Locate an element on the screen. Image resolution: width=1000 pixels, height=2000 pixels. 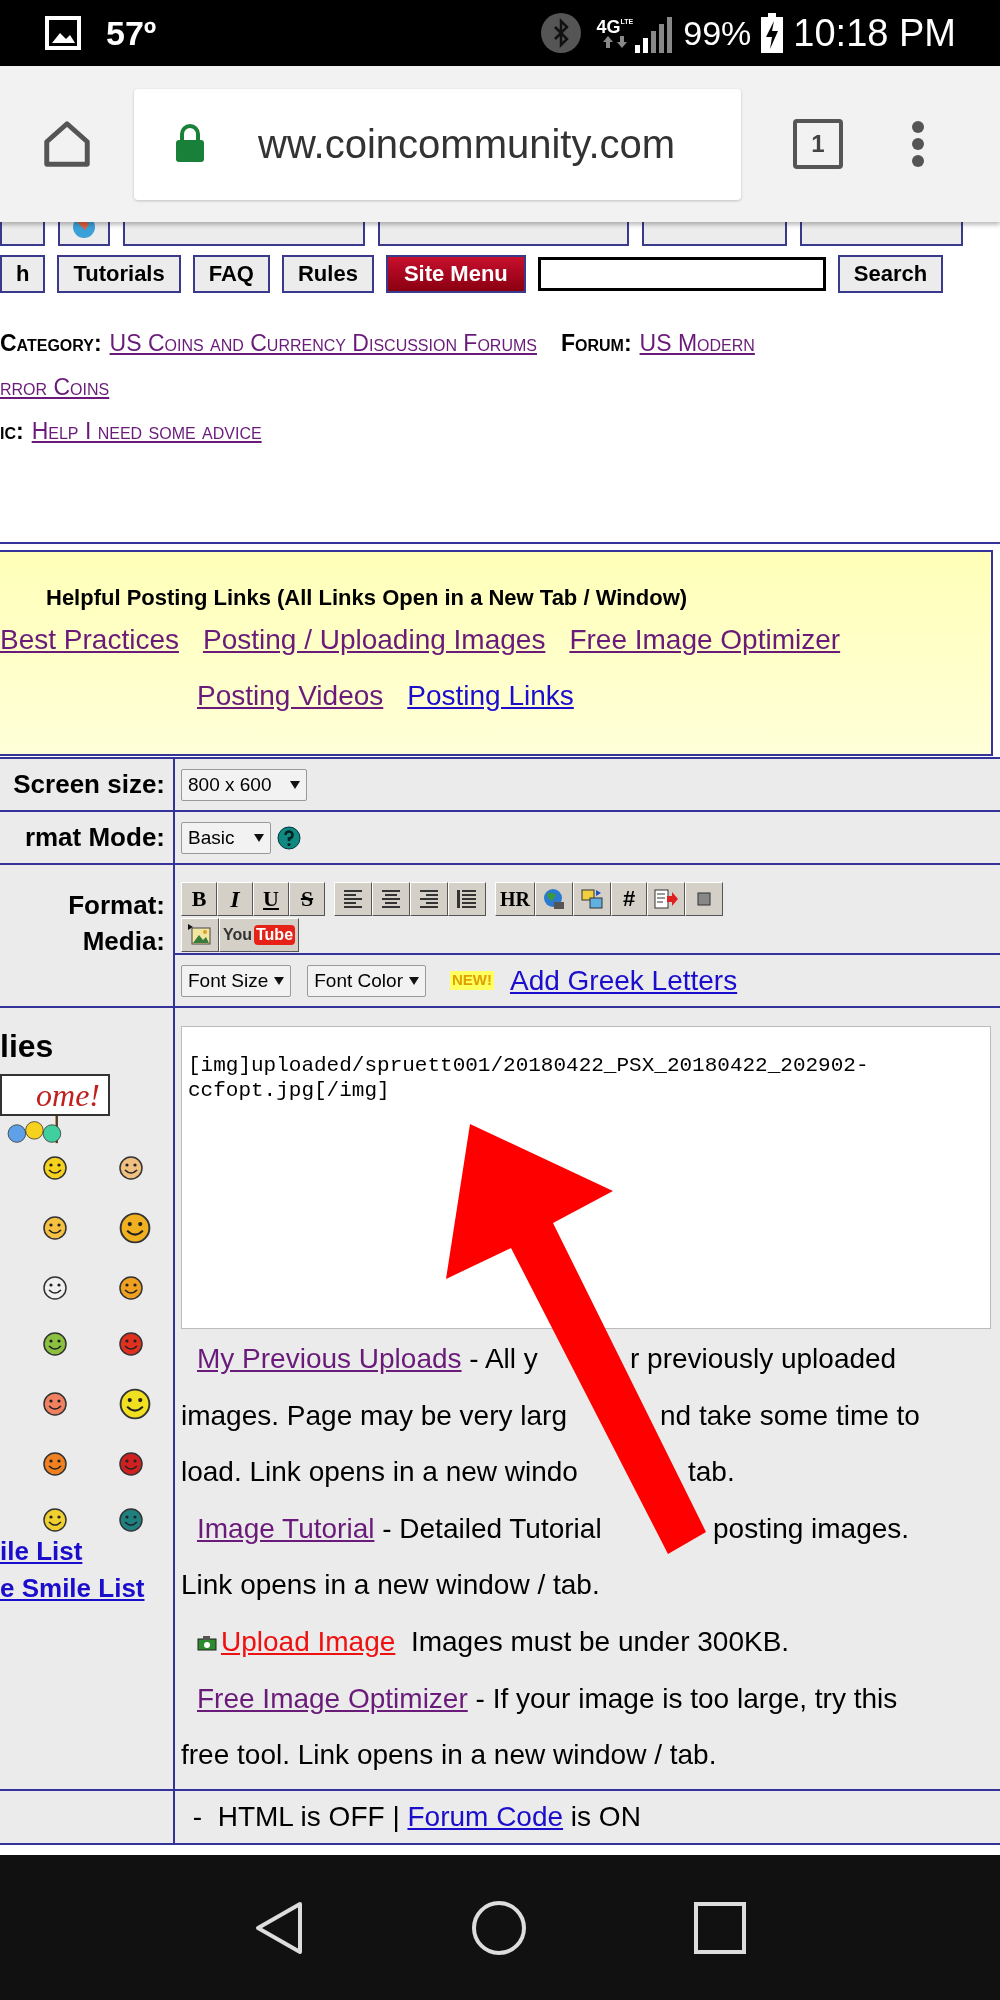
square-icon is located at coordinates (704, 899).